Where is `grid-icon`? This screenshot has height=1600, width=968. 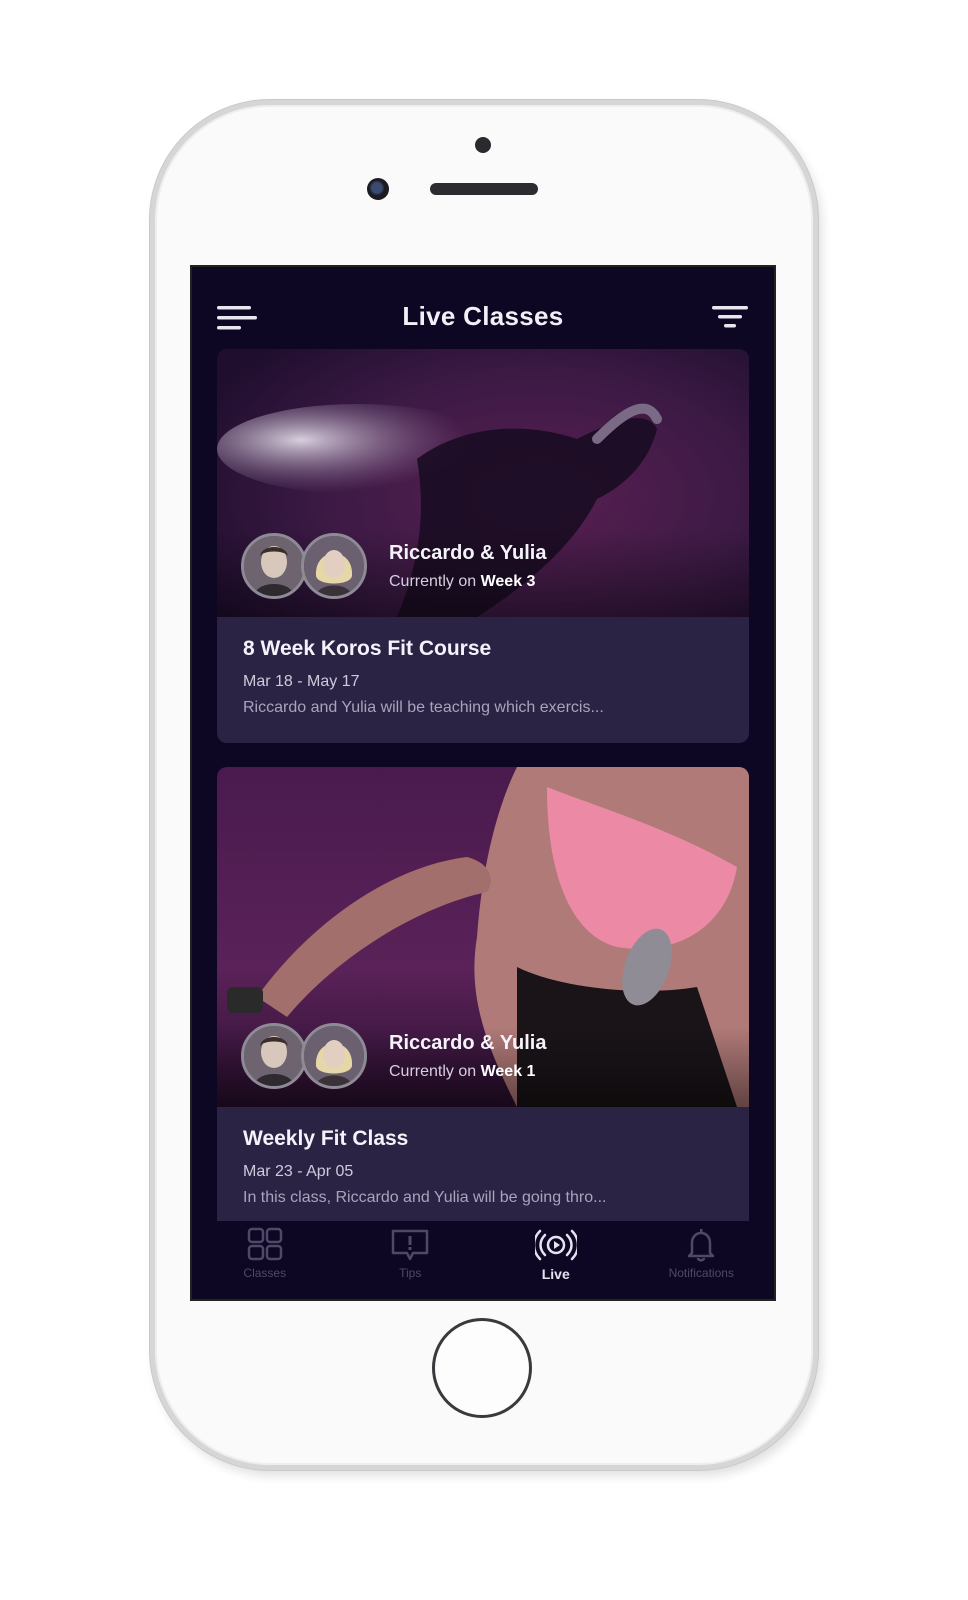 grid-icon is located at coordinates (264, 1244).